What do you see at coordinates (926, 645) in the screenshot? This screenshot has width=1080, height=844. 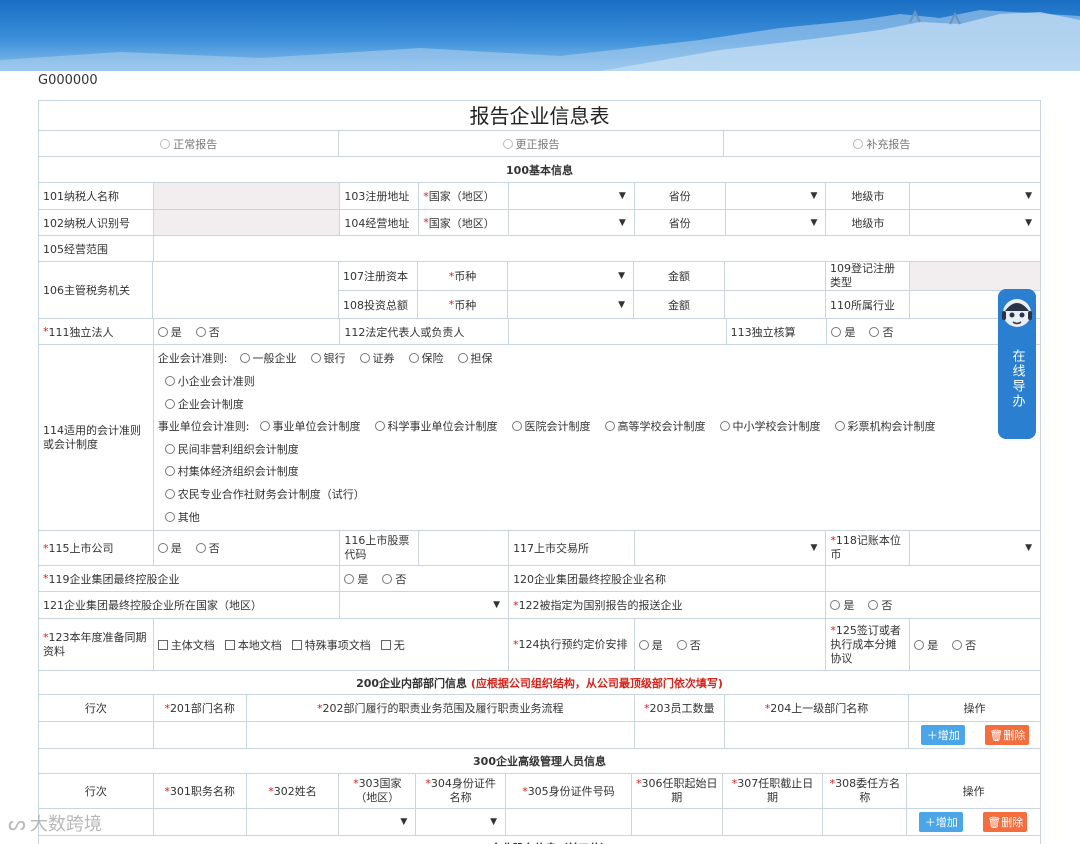 I see `csa-yes: 是` at bounding box center [926, 645].